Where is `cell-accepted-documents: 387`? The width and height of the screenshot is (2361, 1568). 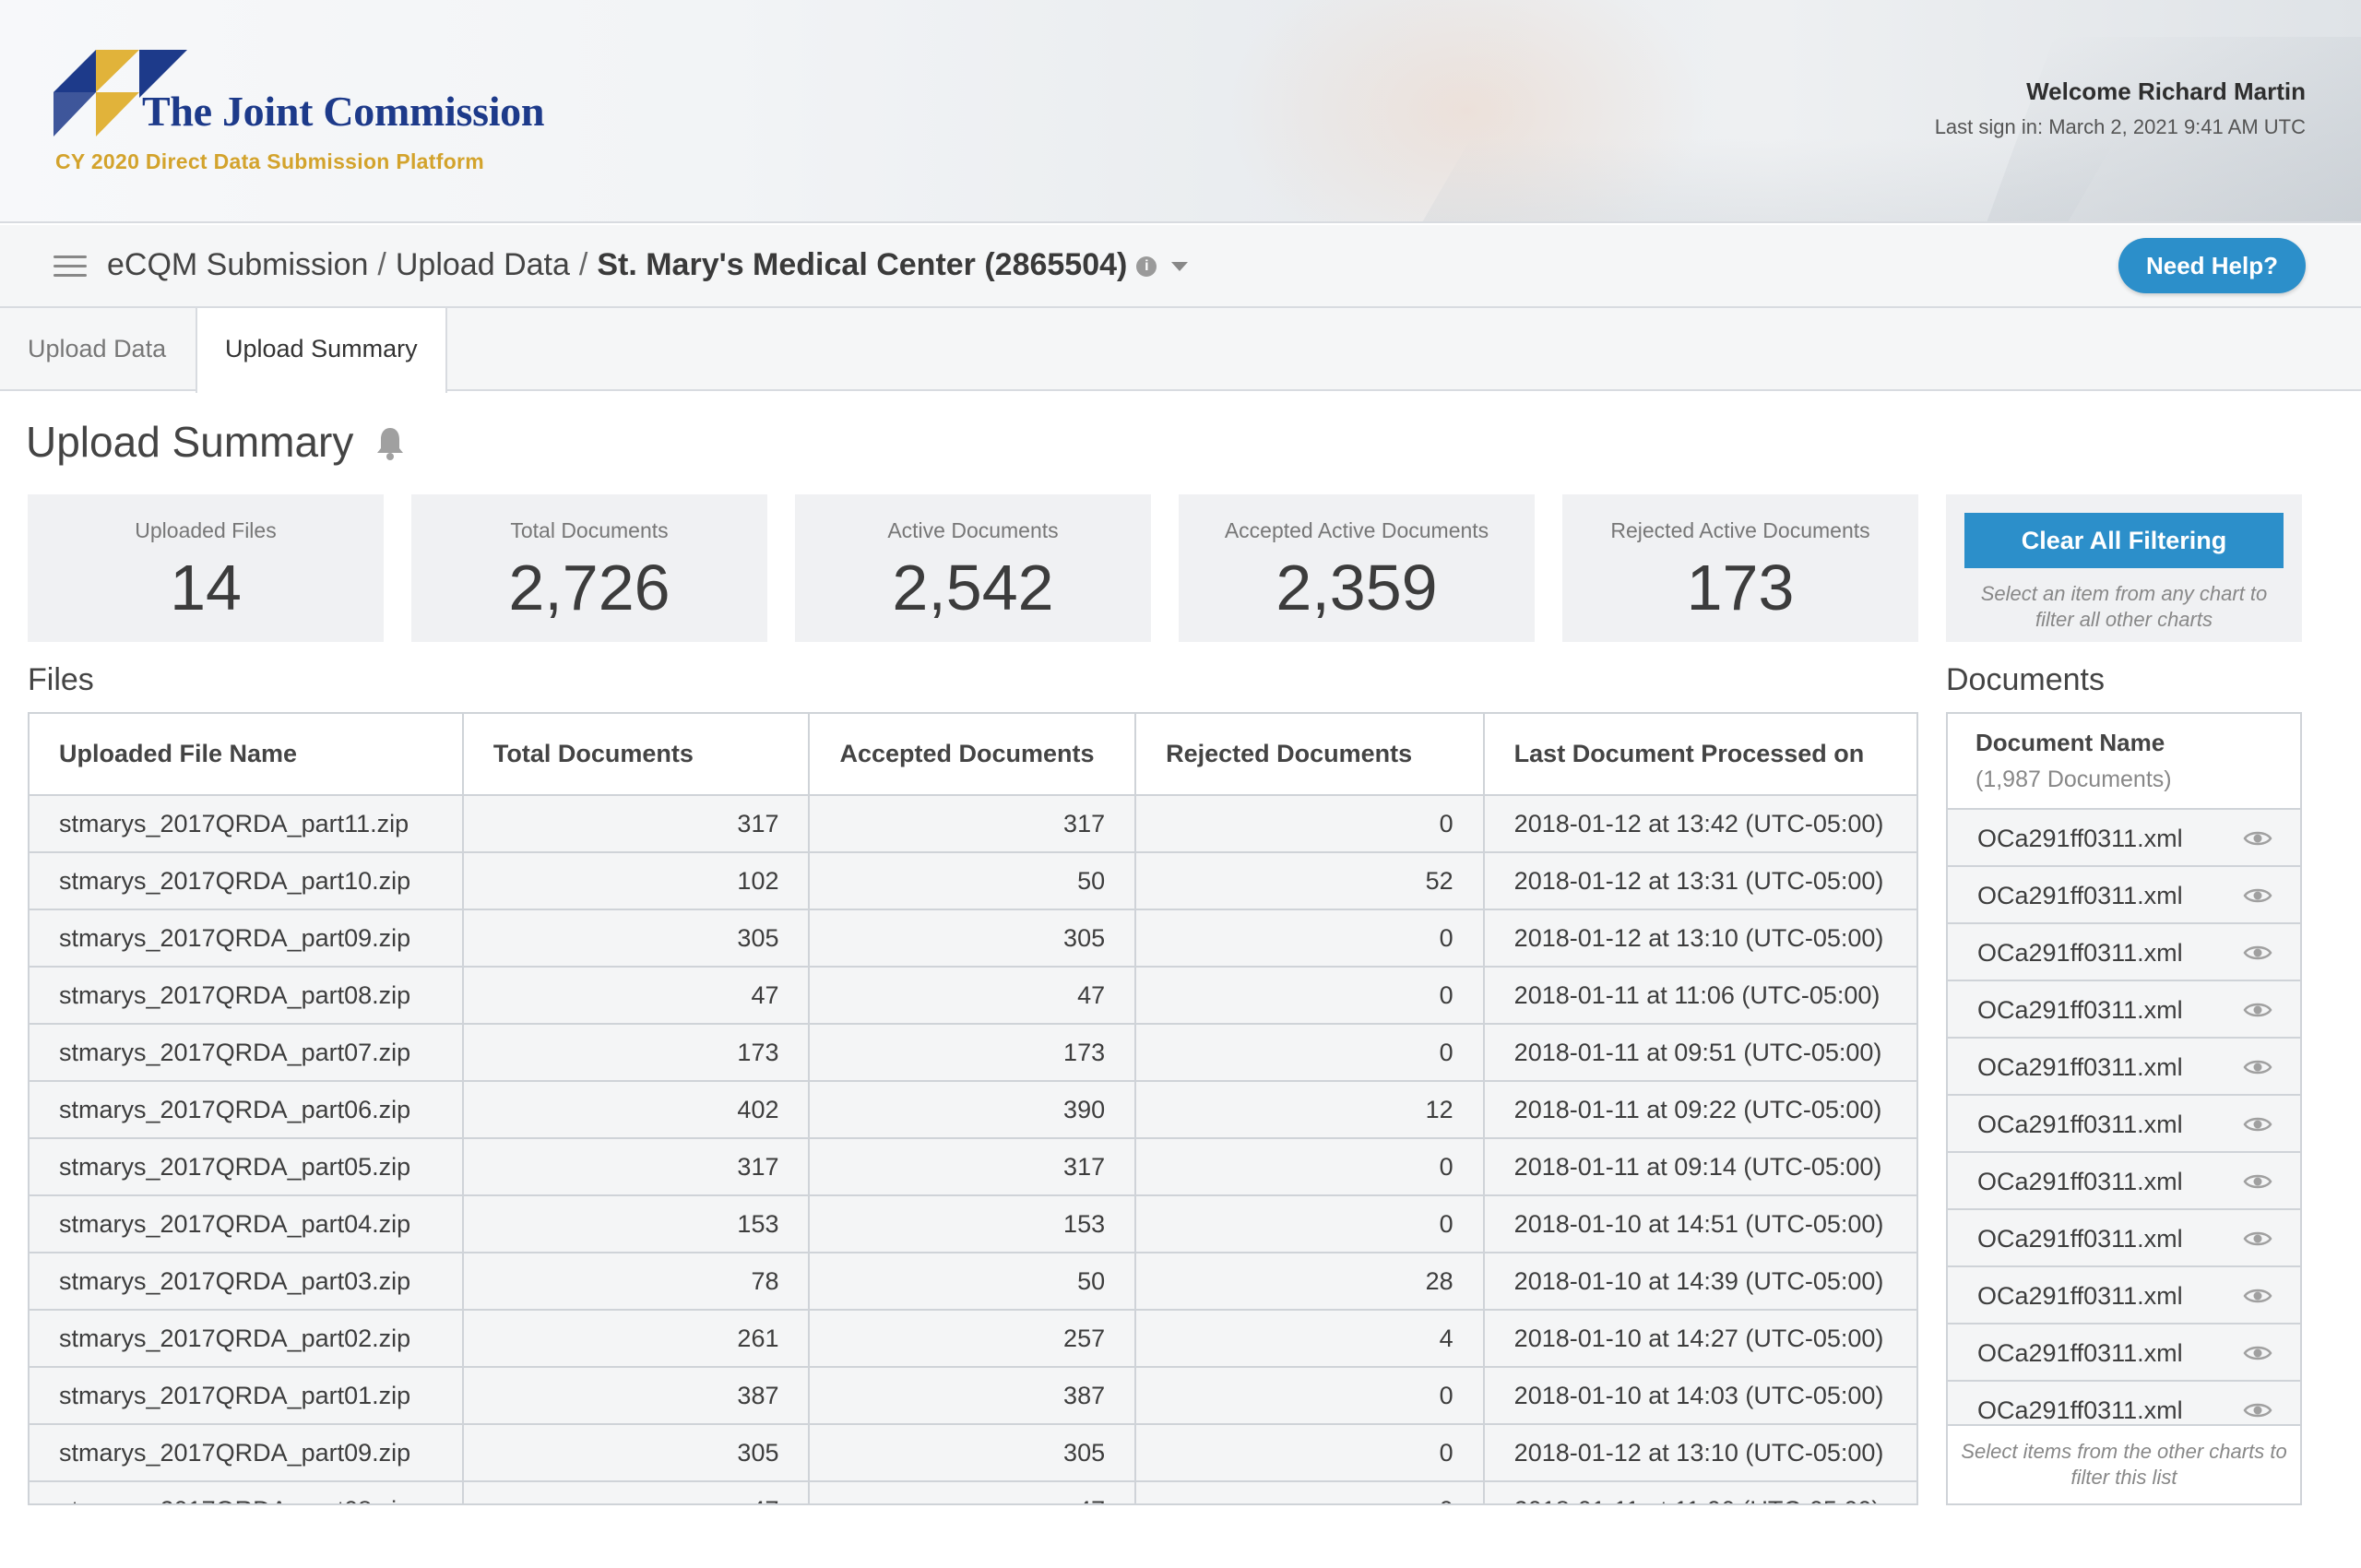
cell-accepted-documents: 387 is located at coordinates (973, 1396).